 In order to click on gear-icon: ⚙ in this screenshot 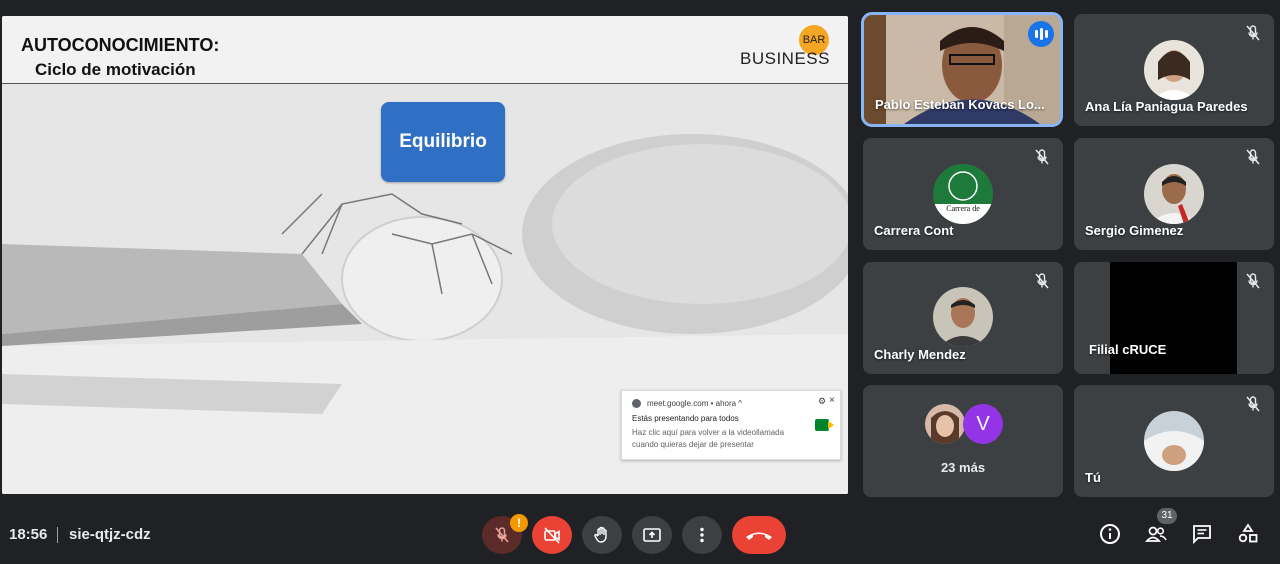, I will do `click(822, 401)`.